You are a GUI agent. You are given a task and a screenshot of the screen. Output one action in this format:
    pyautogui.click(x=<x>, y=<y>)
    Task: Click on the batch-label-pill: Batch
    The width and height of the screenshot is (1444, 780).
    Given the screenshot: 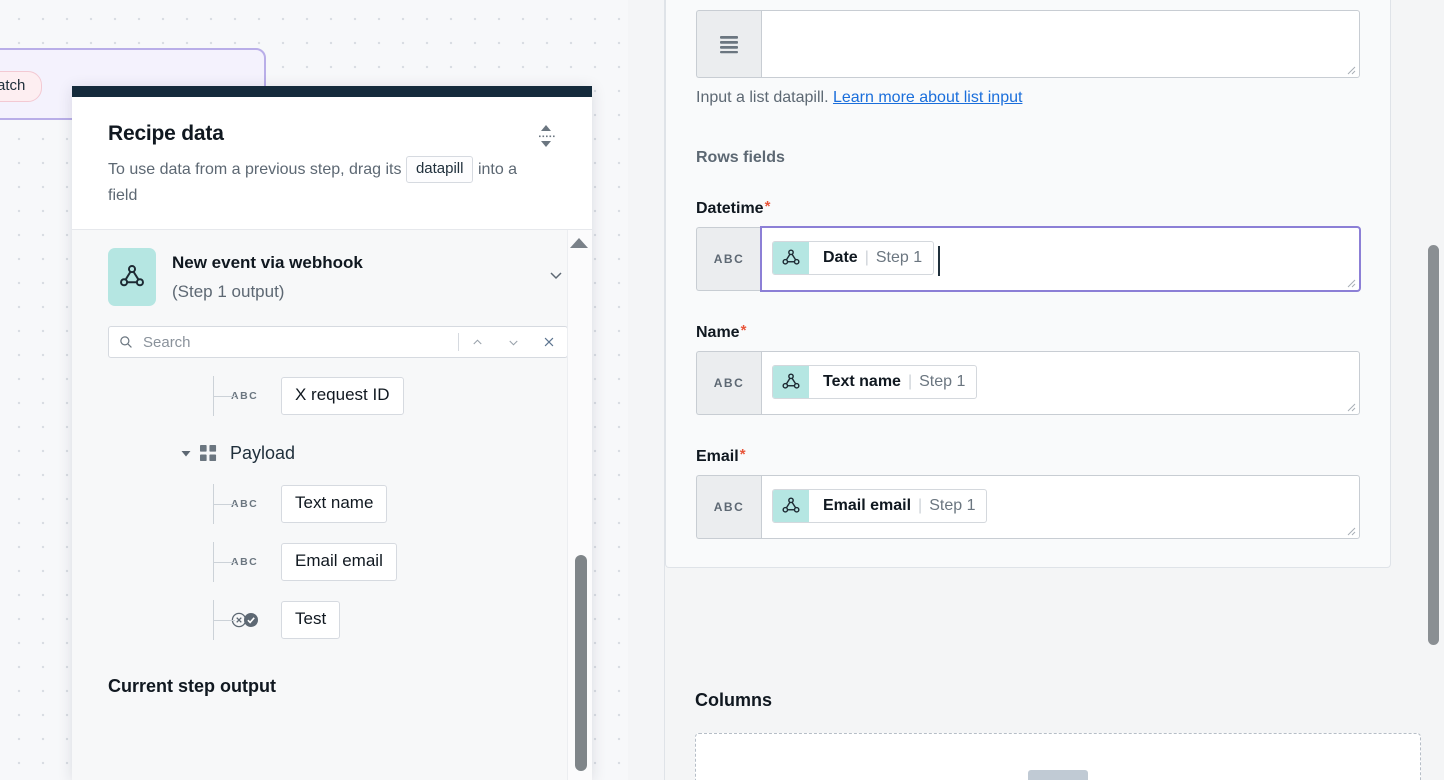 What is the action you would take?
    pyautogui.click(x=21, y=86)
    